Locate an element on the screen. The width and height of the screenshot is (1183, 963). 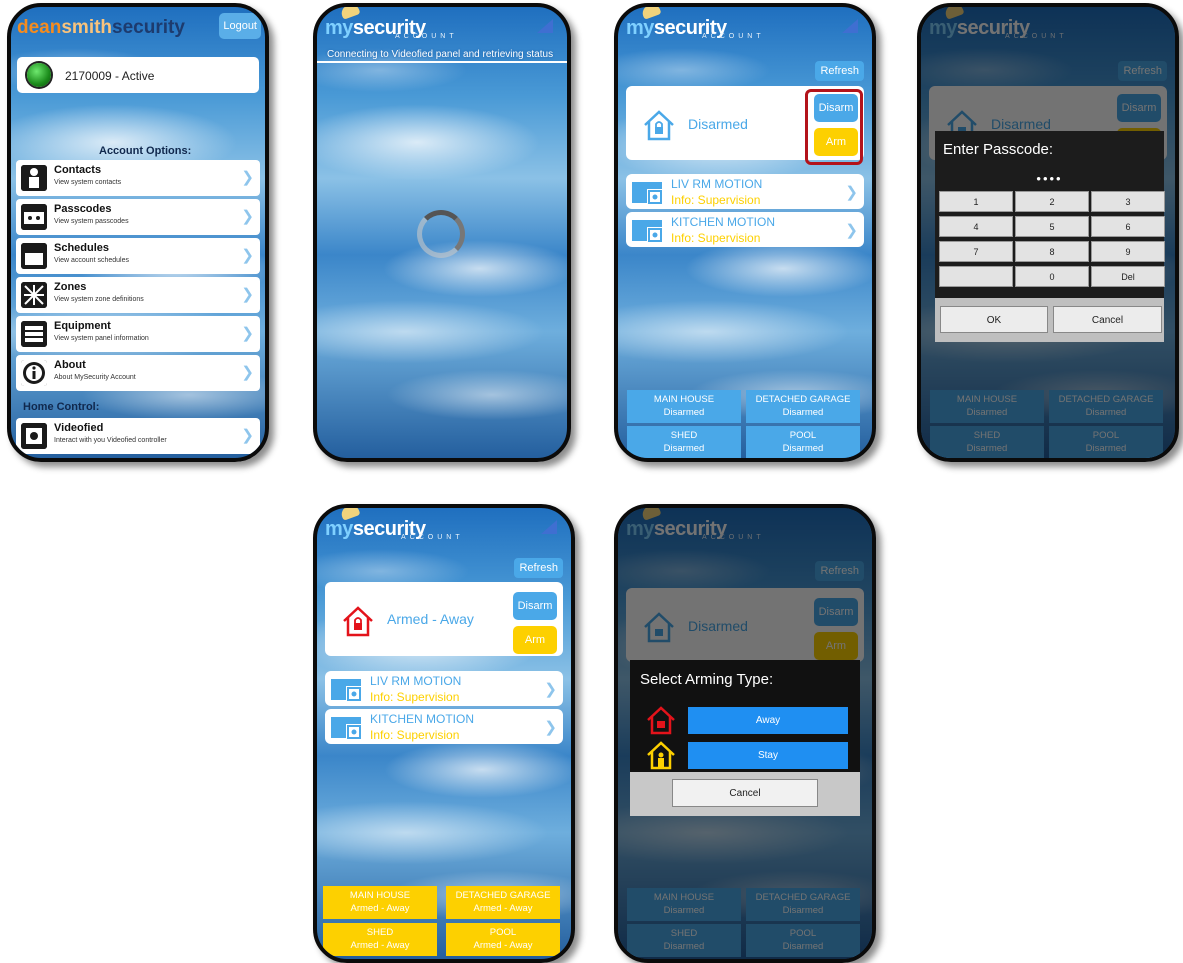
key-0: 0 is located at coordinates (1052, 276).